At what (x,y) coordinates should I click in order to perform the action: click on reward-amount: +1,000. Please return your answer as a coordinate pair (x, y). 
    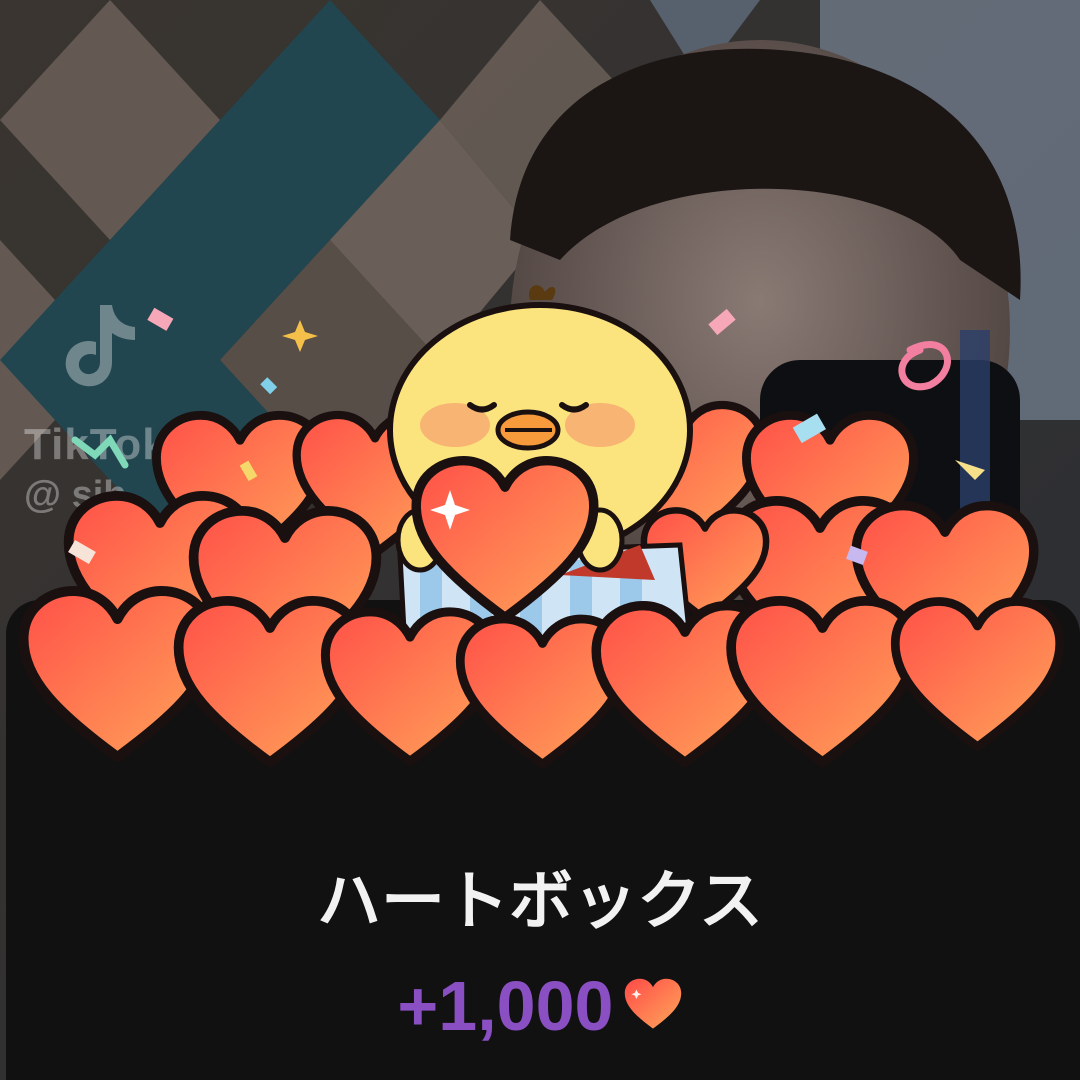
    Looking at the image, I should click on (505, 1006).